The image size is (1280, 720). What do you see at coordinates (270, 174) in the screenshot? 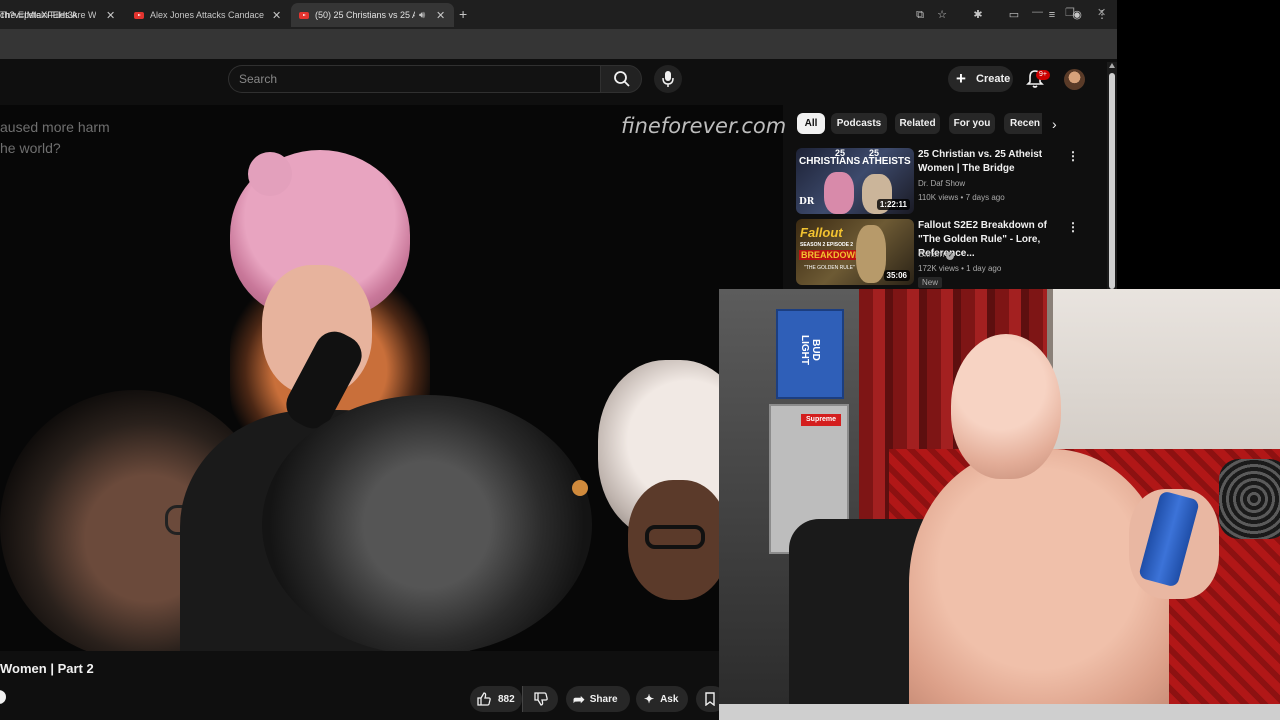
I see `beanie-pompom` at bounding box center [270, 174].